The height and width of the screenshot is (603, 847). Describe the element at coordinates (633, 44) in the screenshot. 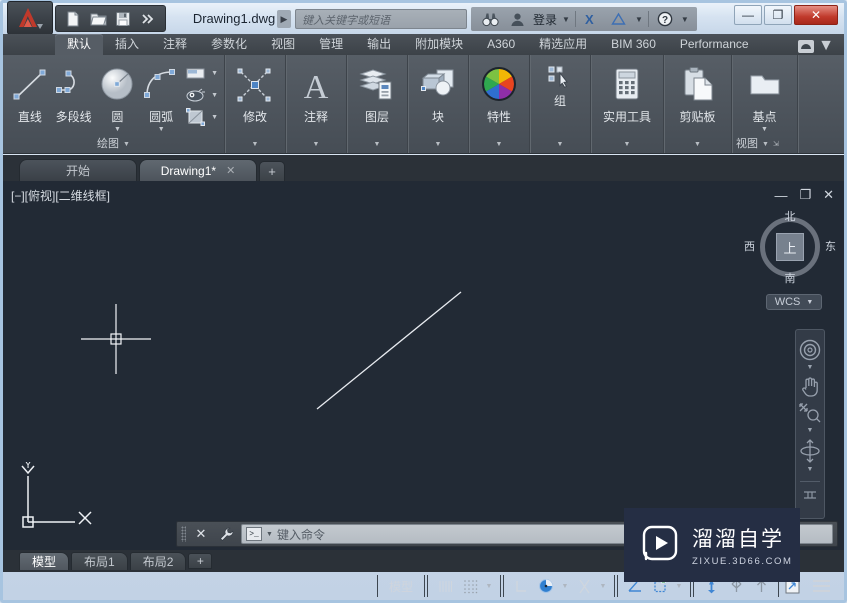

I see `ribbon-tab-bim360: BIM 360` at that location.